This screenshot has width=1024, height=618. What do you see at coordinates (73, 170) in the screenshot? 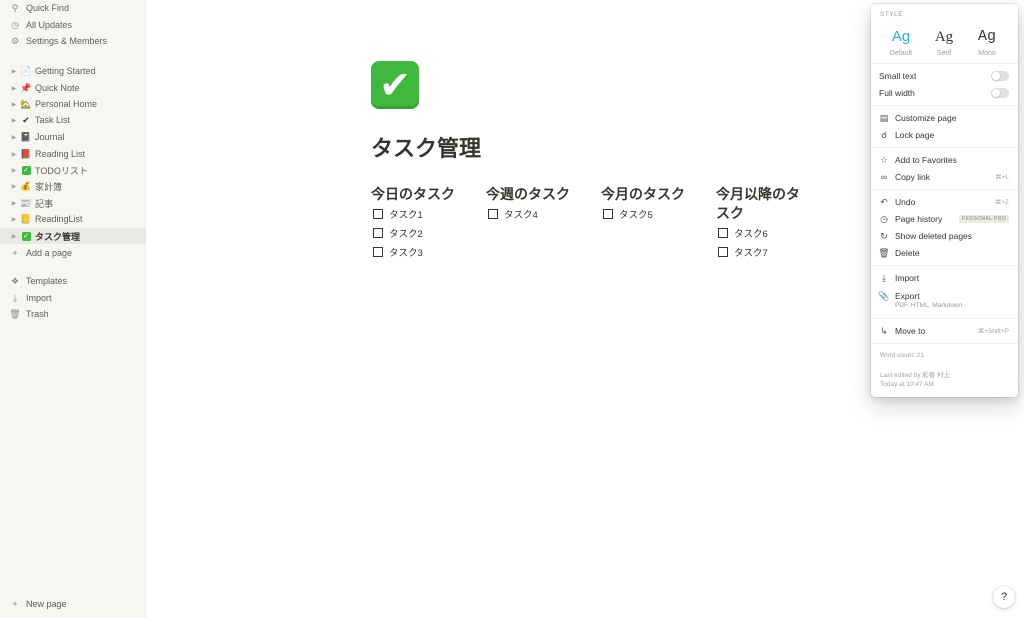
I see `sidebar-page-todo-list: ▶ ✓ TODOリスト` at bounding box center [73, 170].